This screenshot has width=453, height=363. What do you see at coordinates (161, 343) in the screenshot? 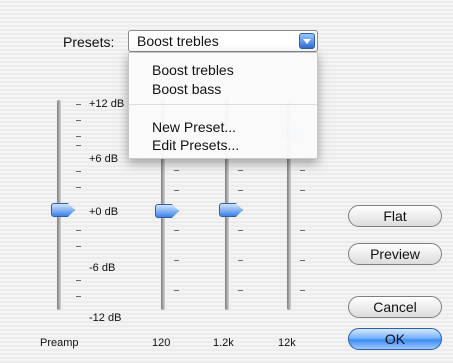
I see `band-label-120: 120` at bounding box center [161, 343].